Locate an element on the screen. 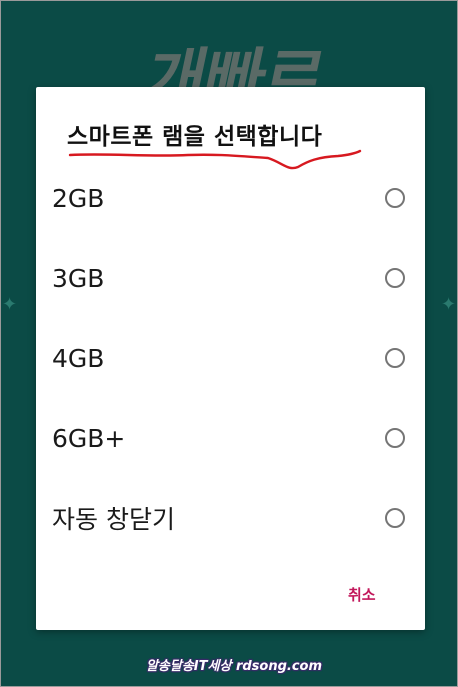  option-2gb: 2GB is located at coordinates (230, 198).